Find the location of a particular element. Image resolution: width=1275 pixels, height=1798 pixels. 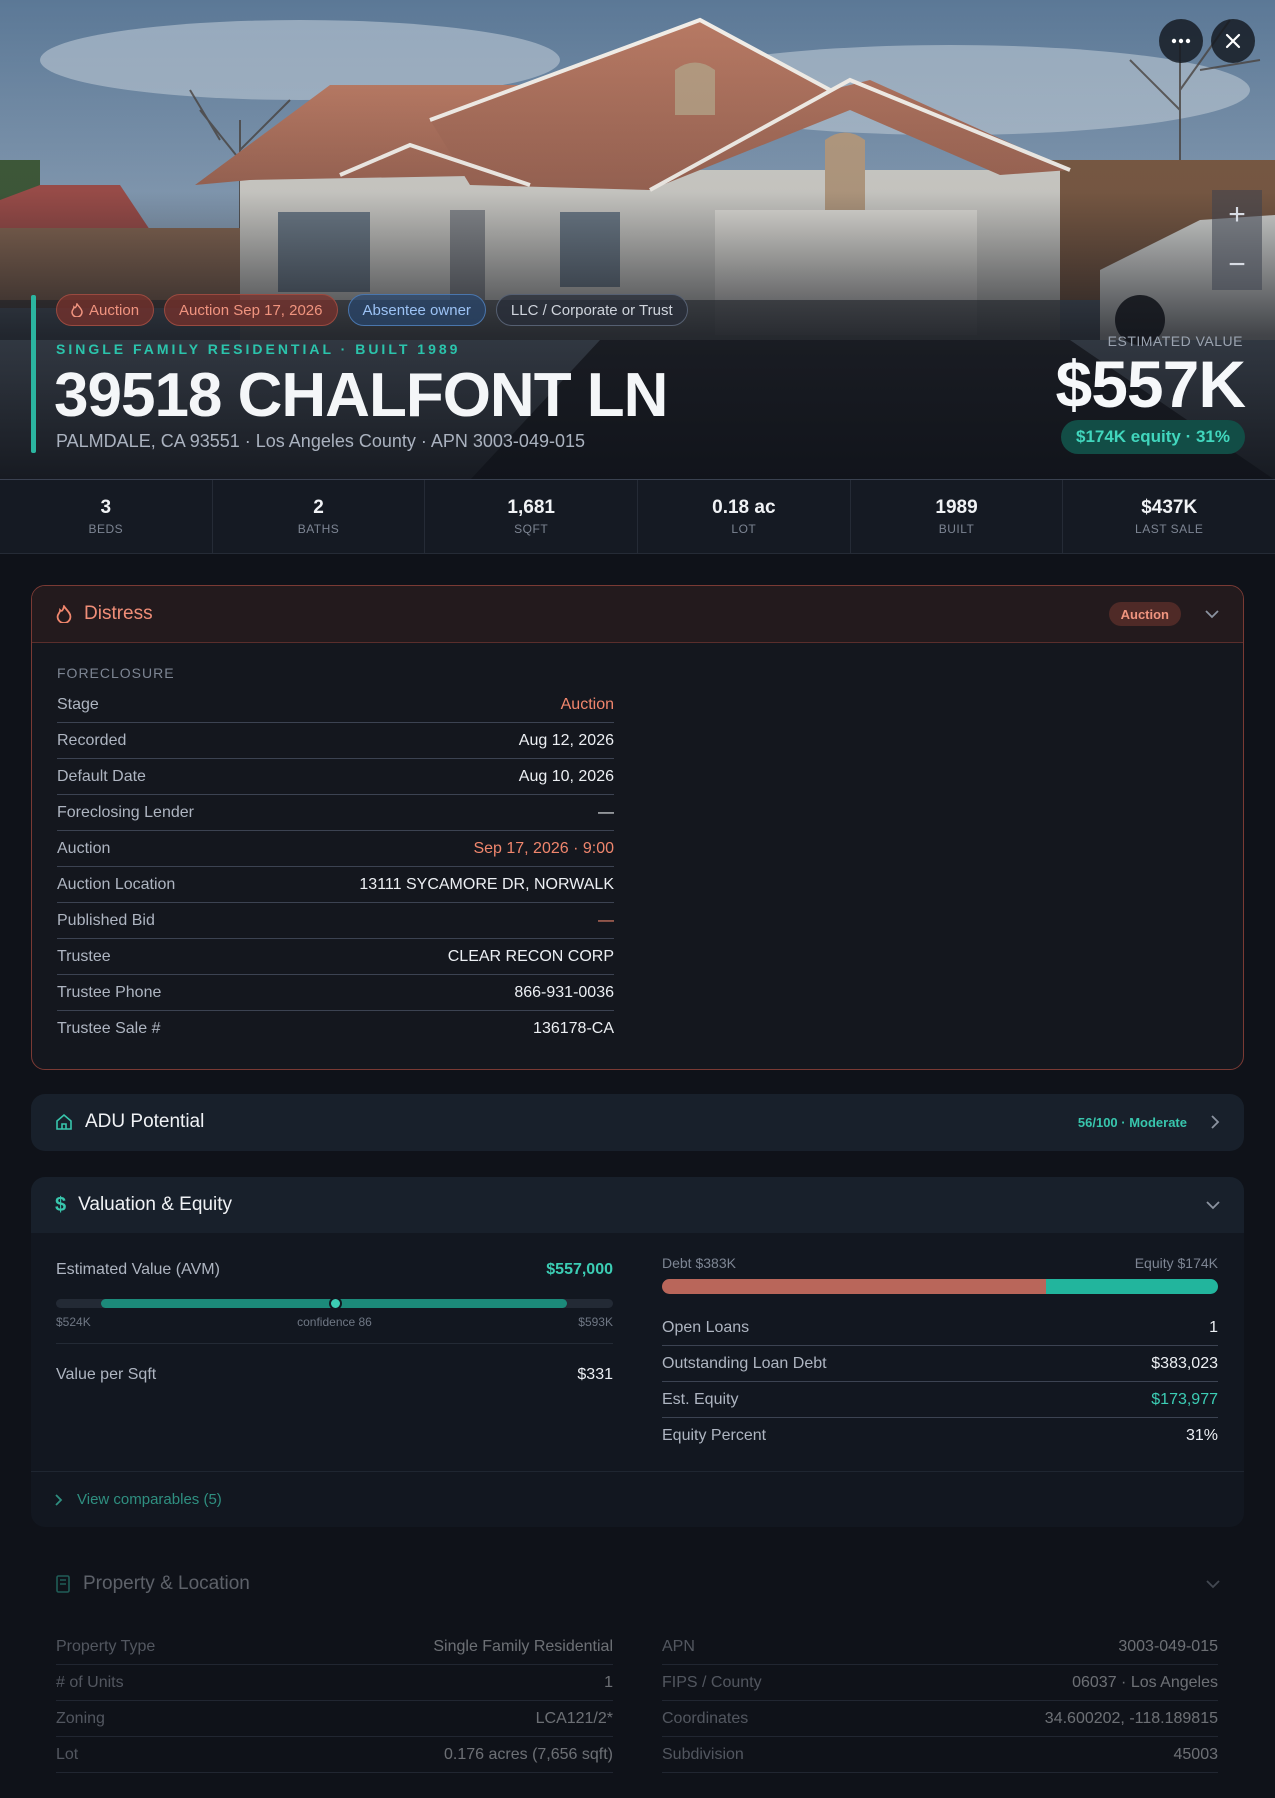

confidence-label: confidence 86 is located at coordinates (334, 1322).